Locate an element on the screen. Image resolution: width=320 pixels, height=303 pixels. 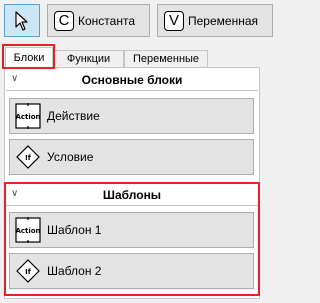
constant-button: C Константа is located at coordinates (98, 20).